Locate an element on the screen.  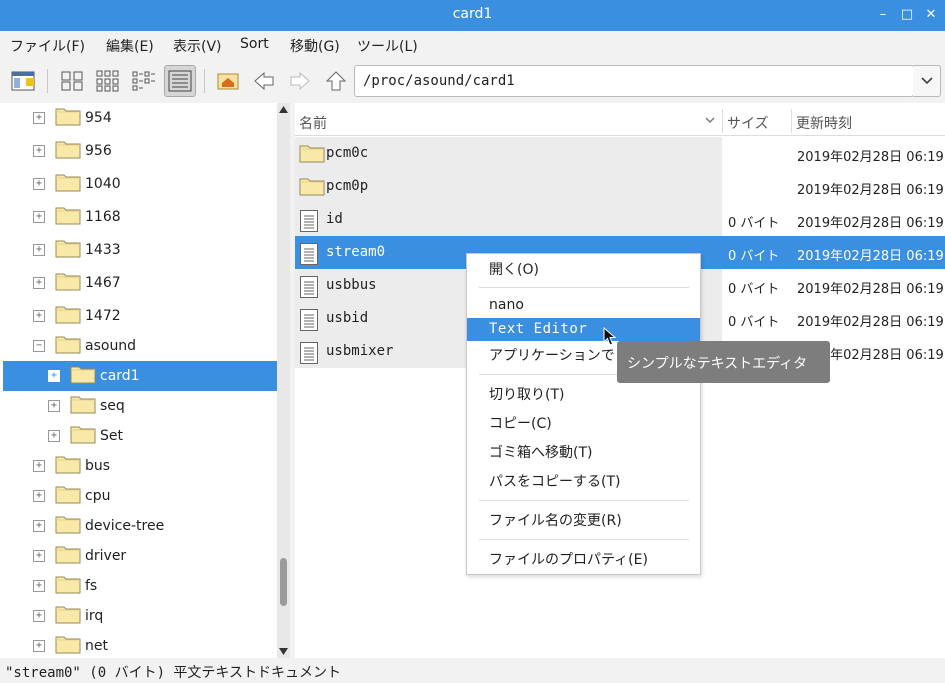
column-modified: 更新時刻 is located at coordinates (824, 123).